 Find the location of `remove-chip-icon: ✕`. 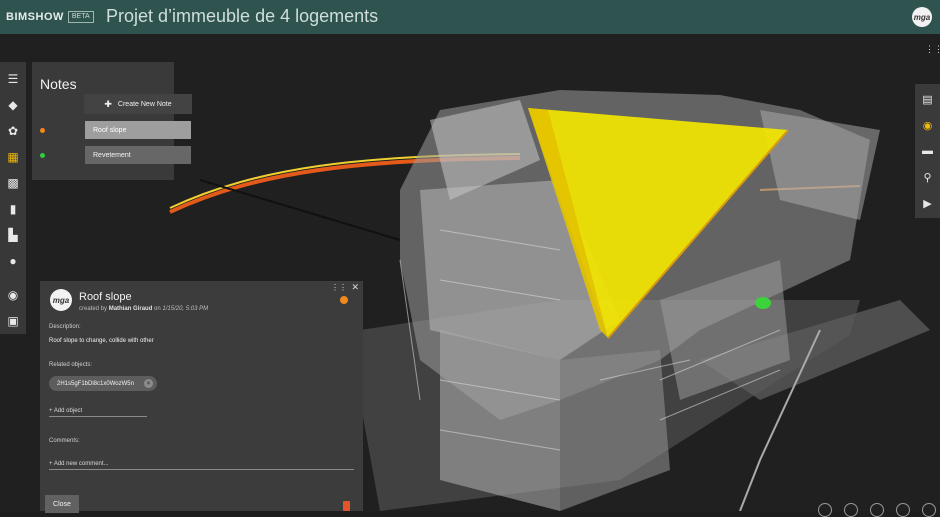

remove-chip-icon: ✕ is located at coordinates (148, 383).